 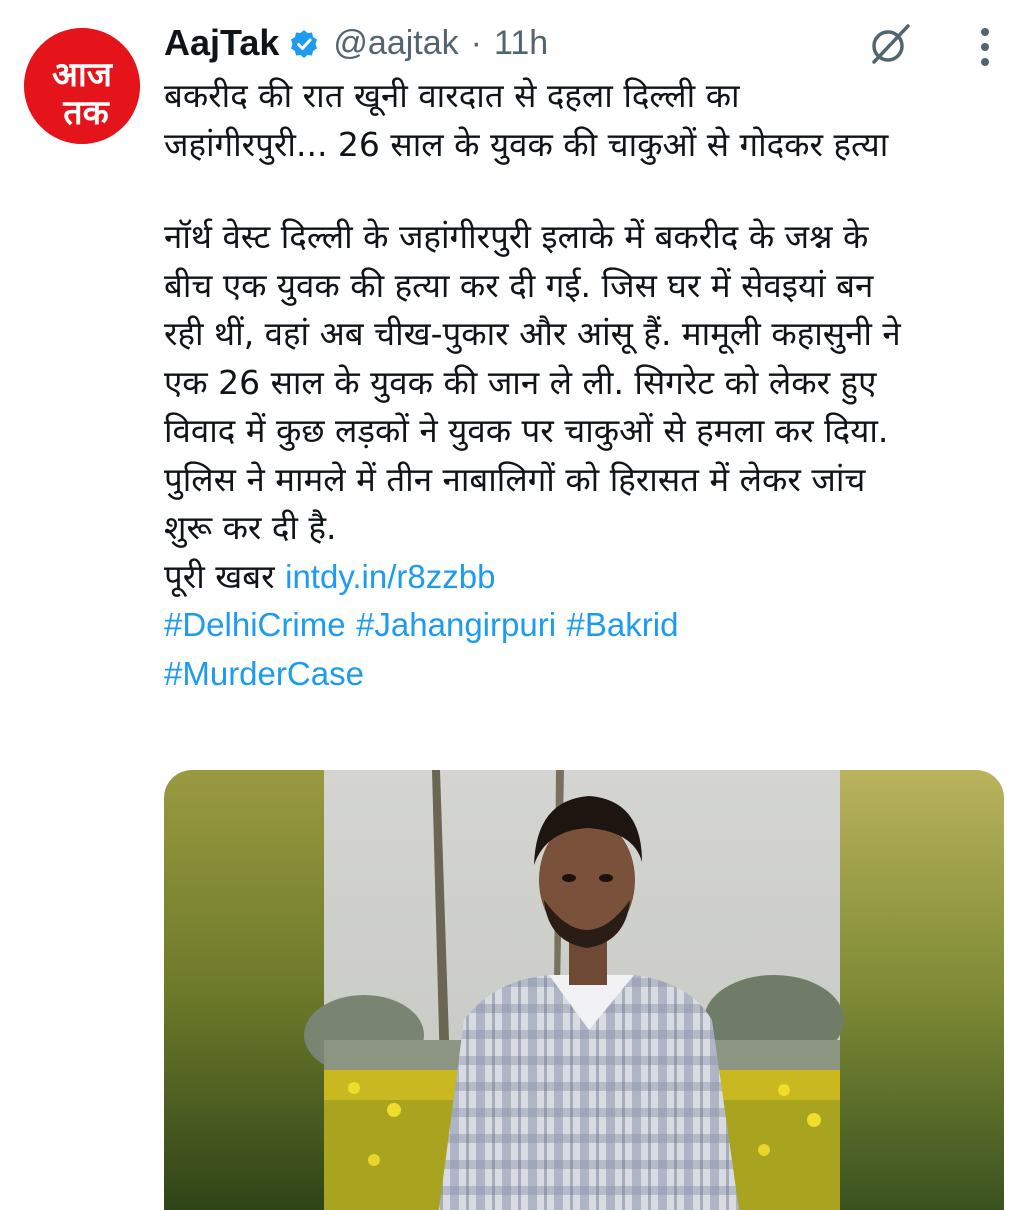 I want to click on logo-text-top: आज, so click(x=83, y=75).